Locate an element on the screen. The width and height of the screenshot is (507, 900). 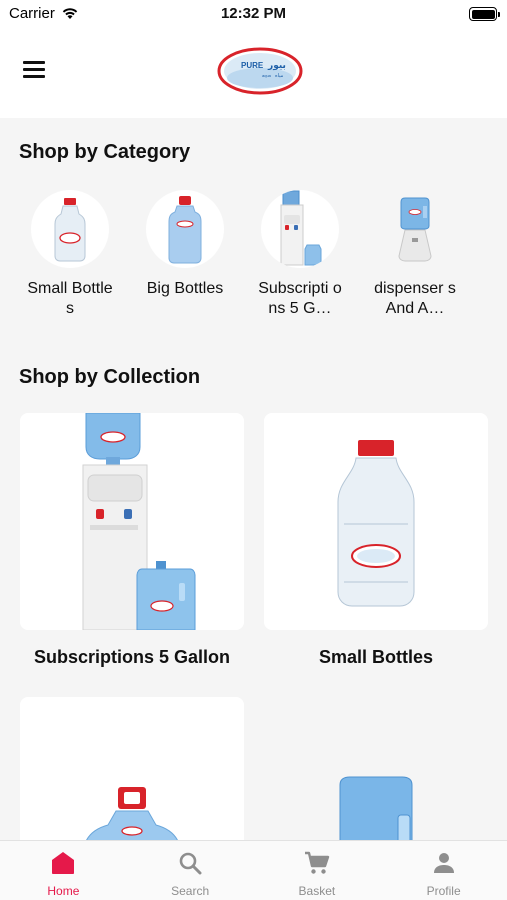
collection-subscriptions: Subscriptions 5 Gallon is located at coordinates (132, 540).